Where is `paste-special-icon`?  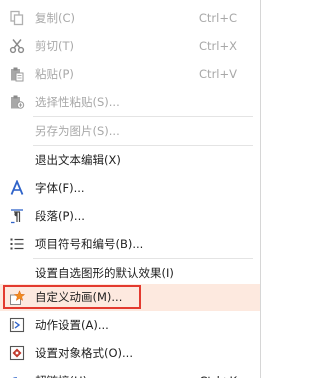
paste-special-icon is located at coordinates (17, 102).